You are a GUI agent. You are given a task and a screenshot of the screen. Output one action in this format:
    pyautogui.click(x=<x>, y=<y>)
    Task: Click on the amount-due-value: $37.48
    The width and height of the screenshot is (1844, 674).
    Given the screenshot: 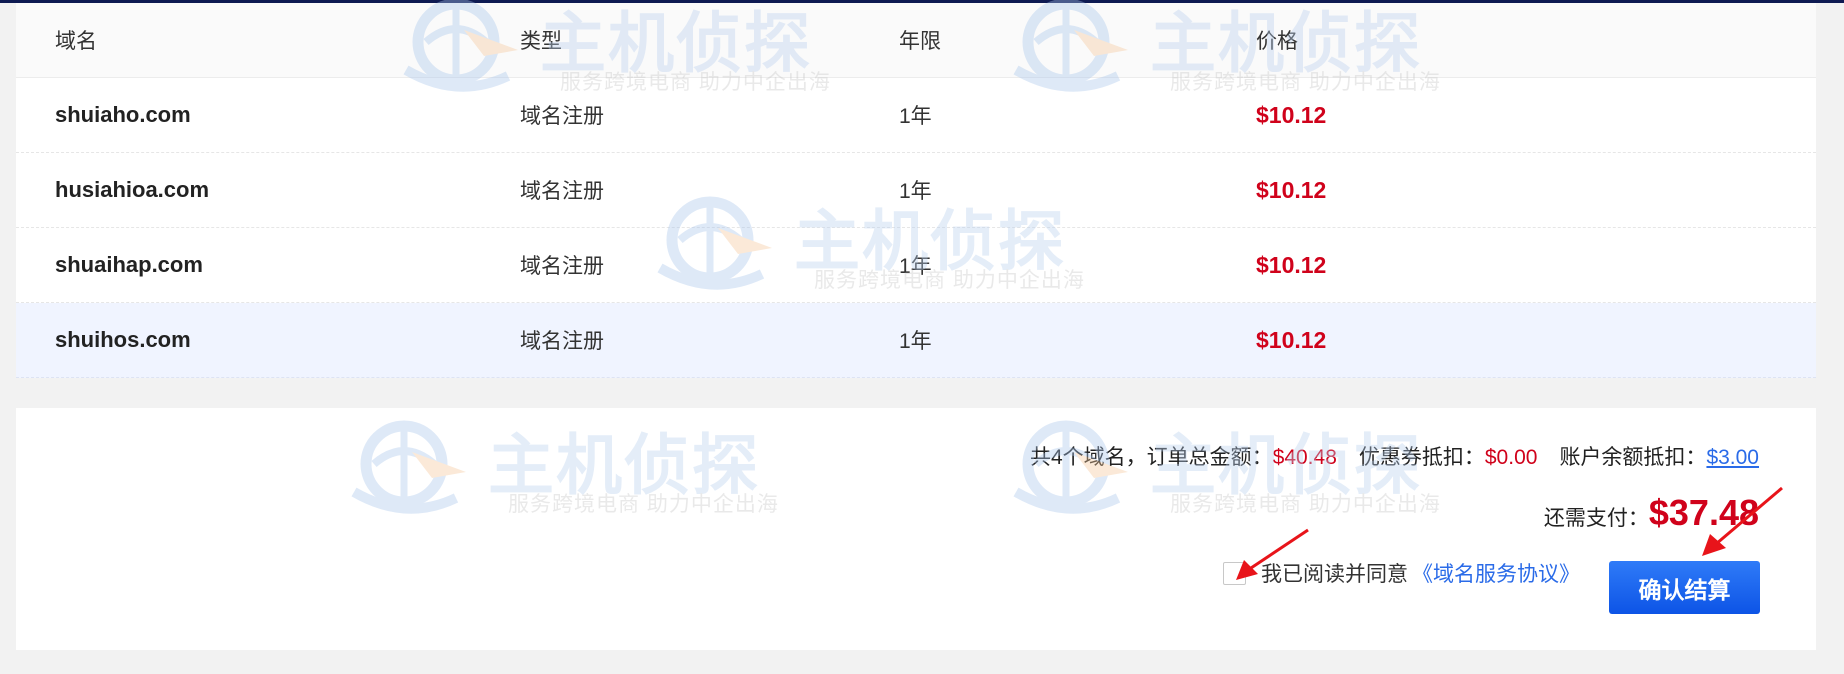 What is the action you would take?
    pyautogui.click(x=1703, y=512)
    